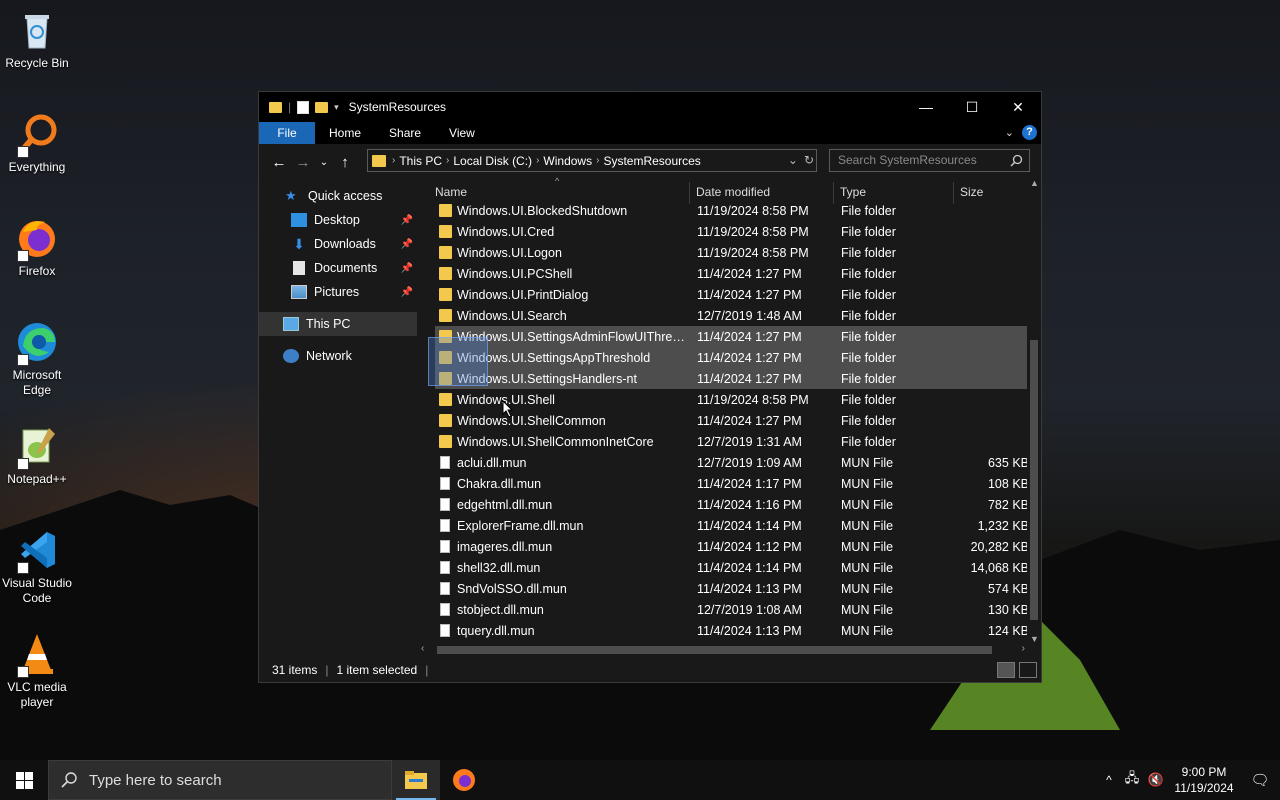  Describe the element at coordinates (868, 210) in the screenshot. I see `file-type: File folder` at that location.